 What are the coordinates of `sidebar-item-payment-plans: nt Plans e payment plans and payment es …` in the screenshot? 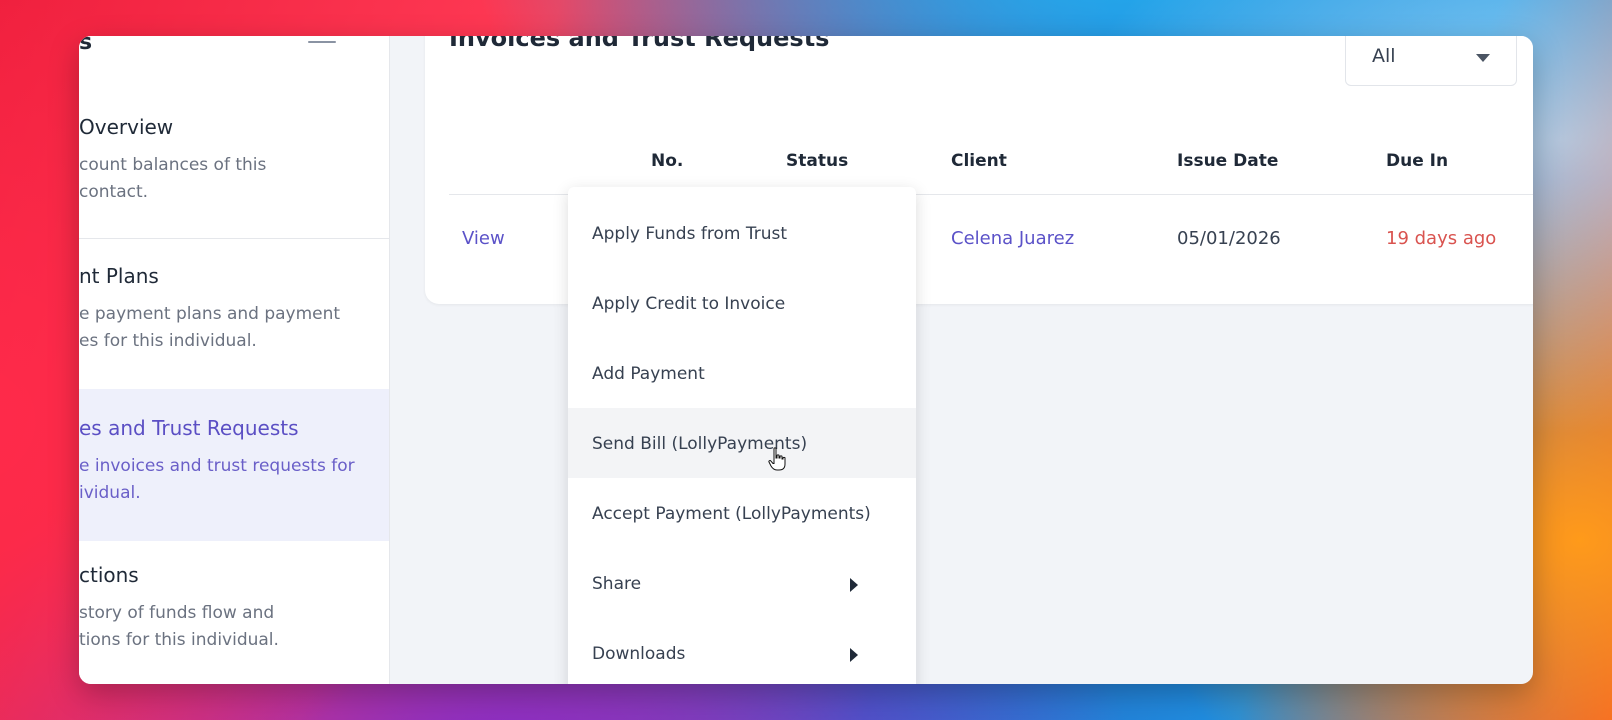 It's located at (234, 328).